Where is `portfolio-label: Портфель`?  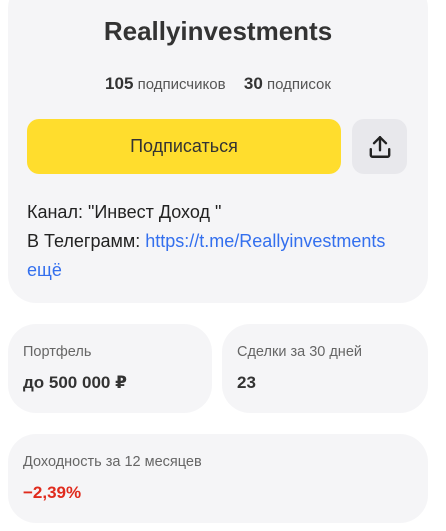 portfolio-label: Портфель is located at coordinates (57, 352).